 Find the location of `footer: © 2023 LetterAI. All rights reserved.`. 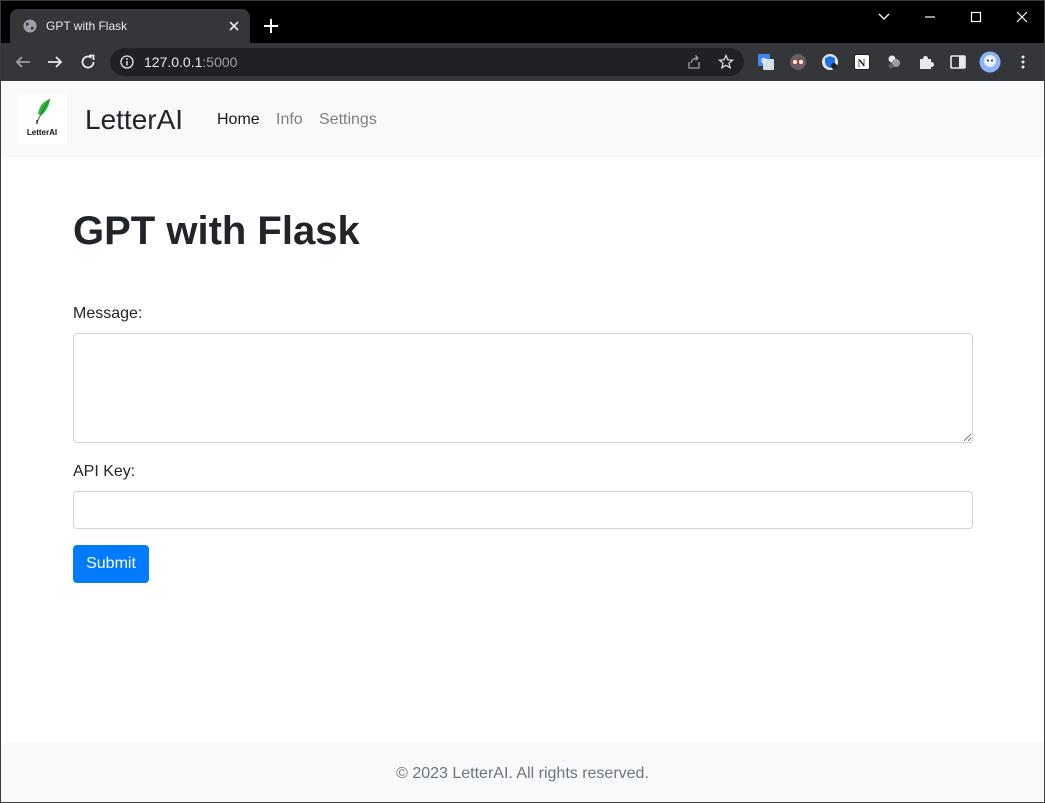

footer: © 2023 LetterAI. All rights reserved. is located at coordinates (522, 772).